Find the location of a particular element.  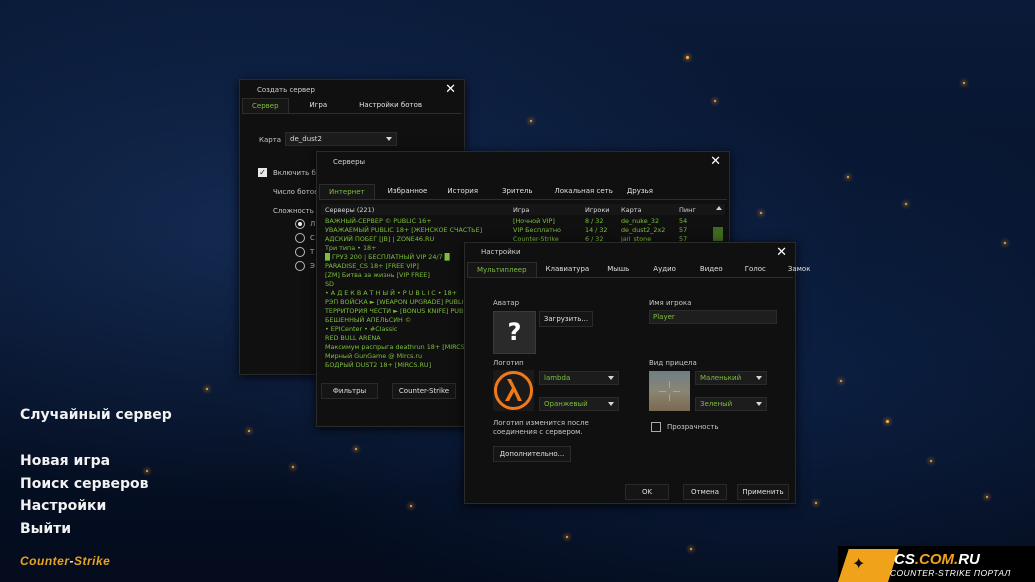

cell-game: VIP Бесплатно is located at coordinates (537, 230).